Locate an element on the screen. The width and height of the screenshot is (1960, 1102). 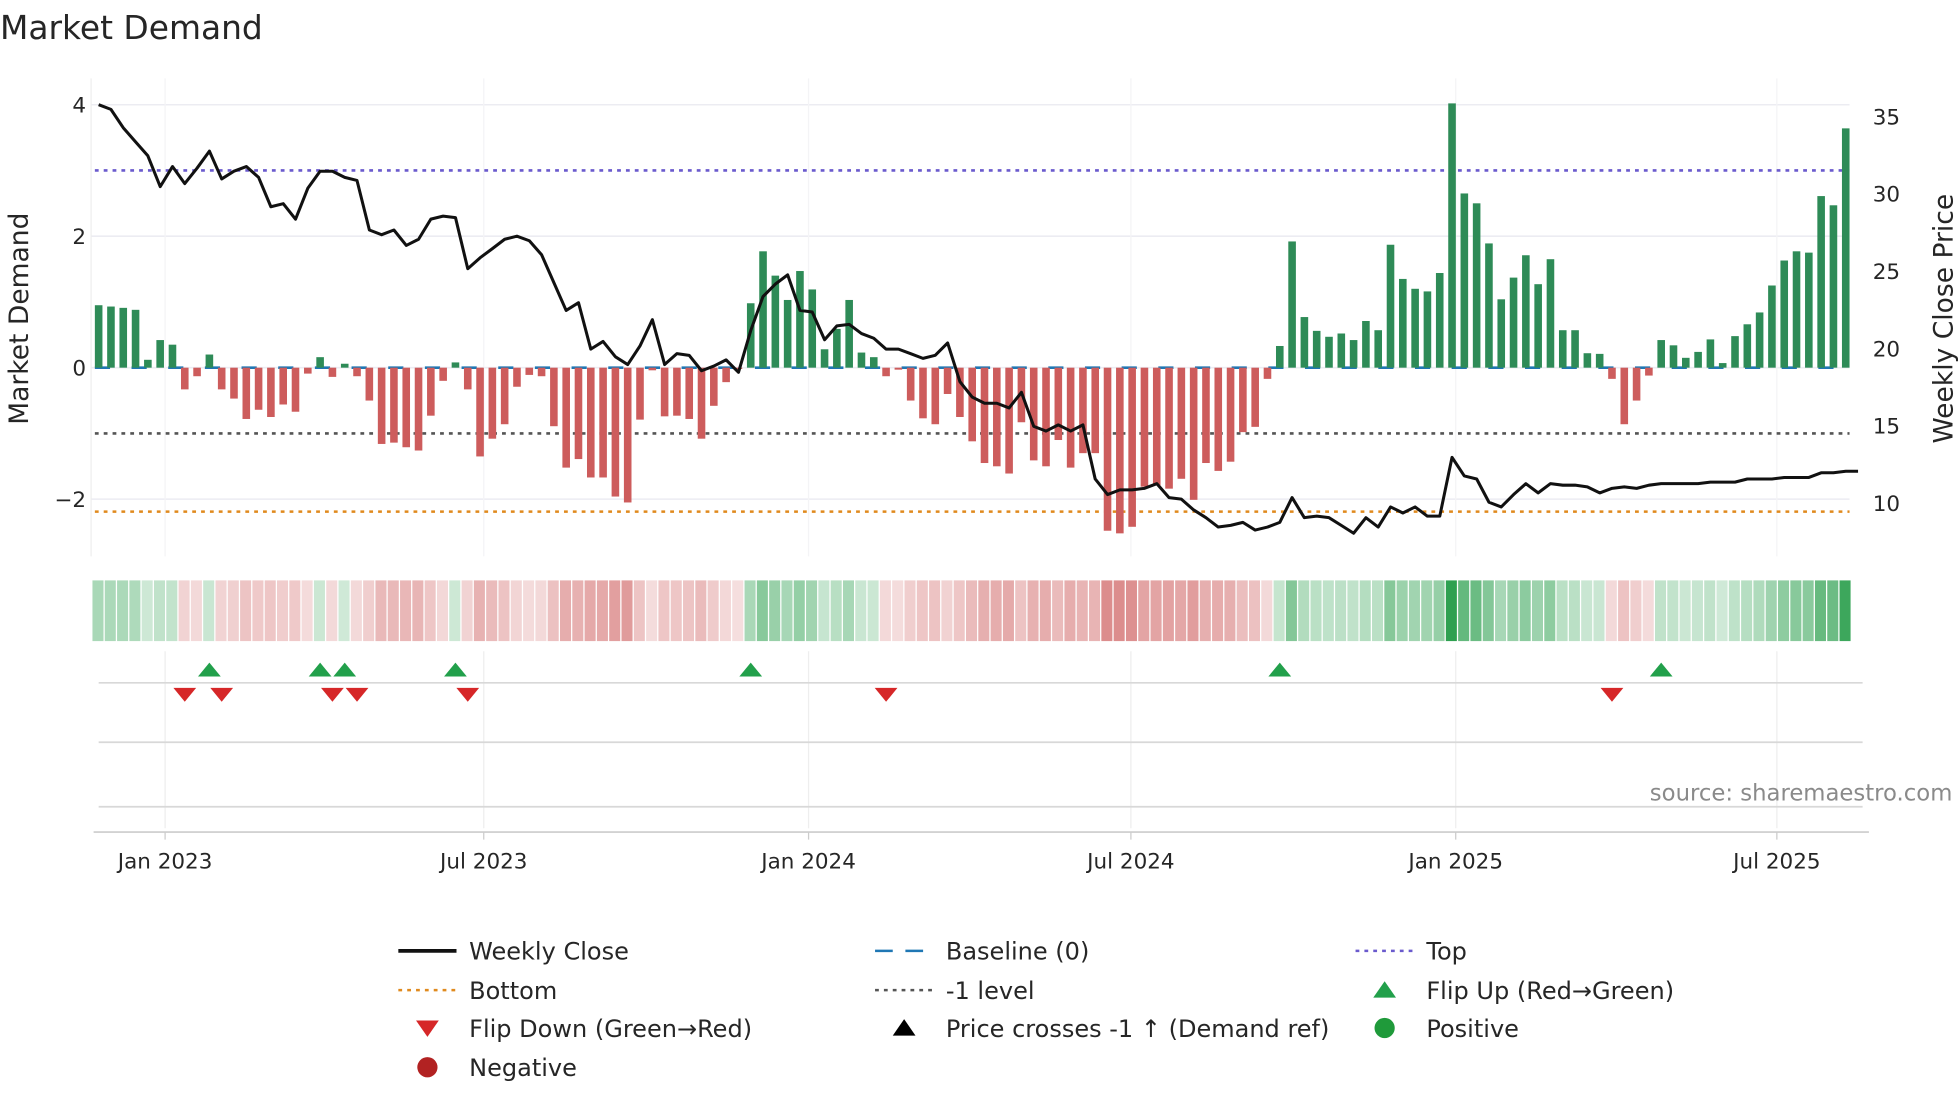
y-axis-label: Market Demand is located at coordinates (19, 319).